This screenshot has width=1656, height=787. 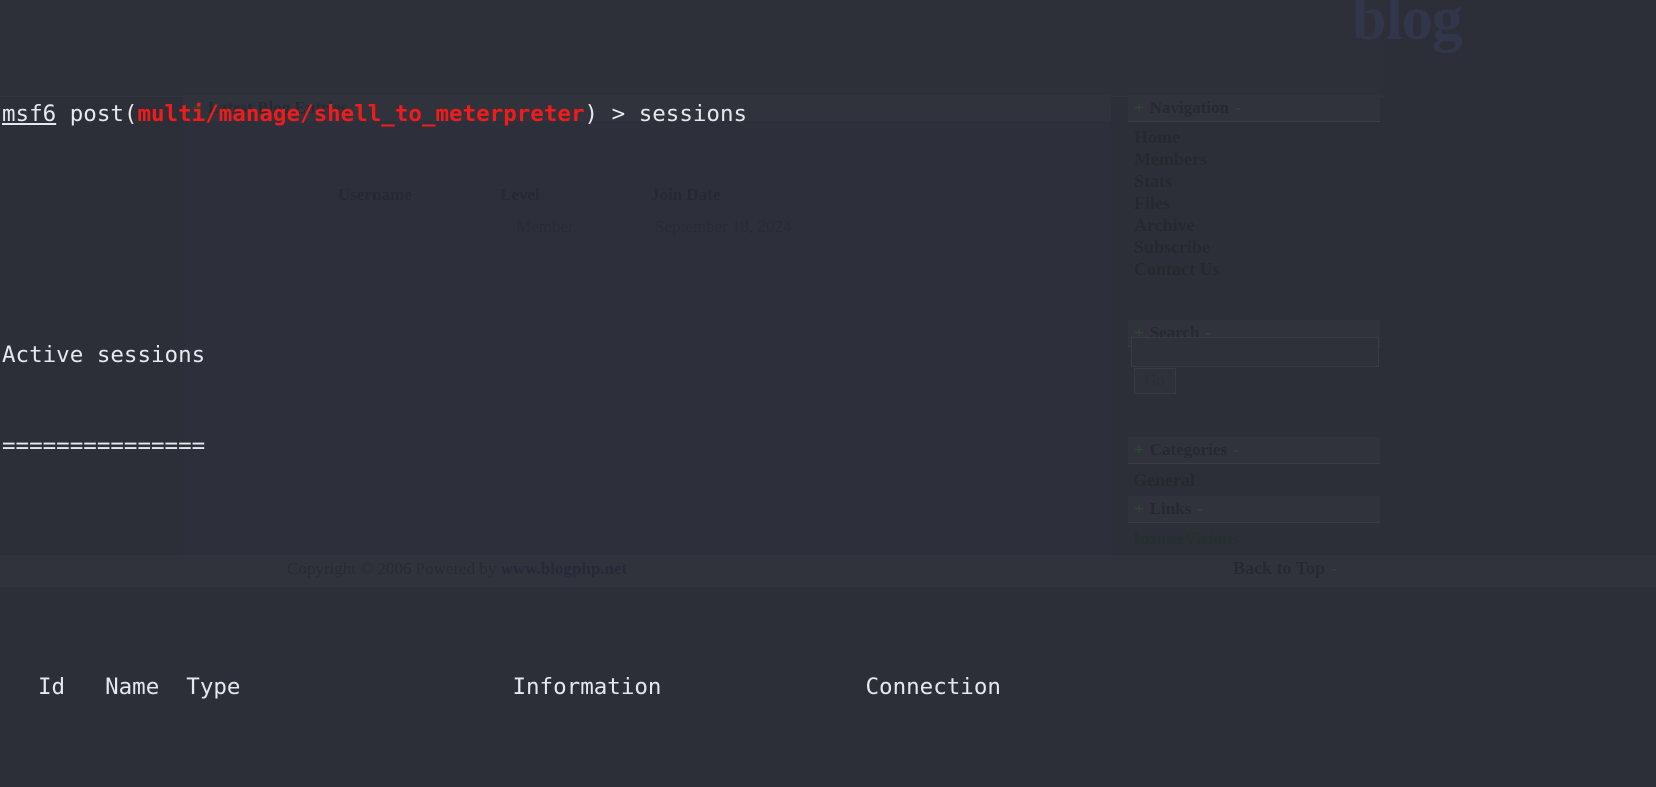 I want to click on msf-module-close: ) >, so click(x=611, y=113).